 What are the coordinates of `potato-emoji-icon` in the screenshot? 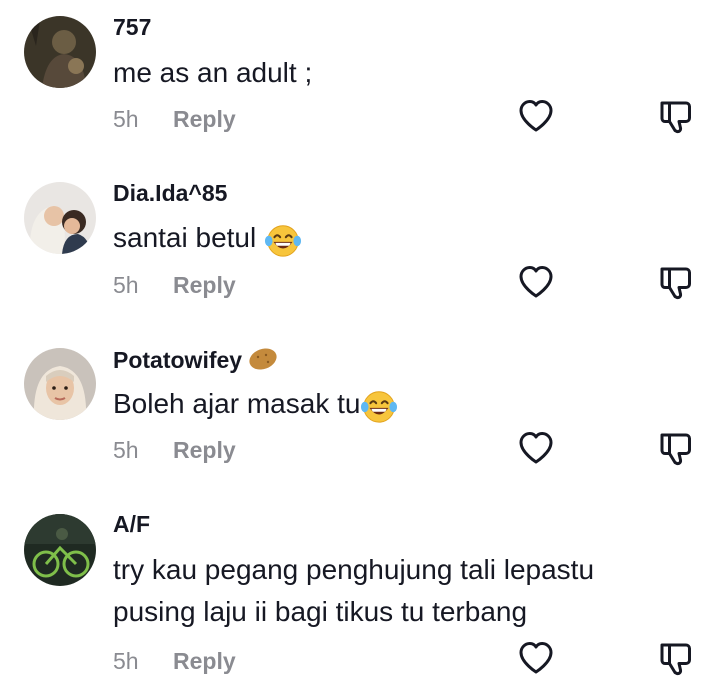 It's located at (263, 359).